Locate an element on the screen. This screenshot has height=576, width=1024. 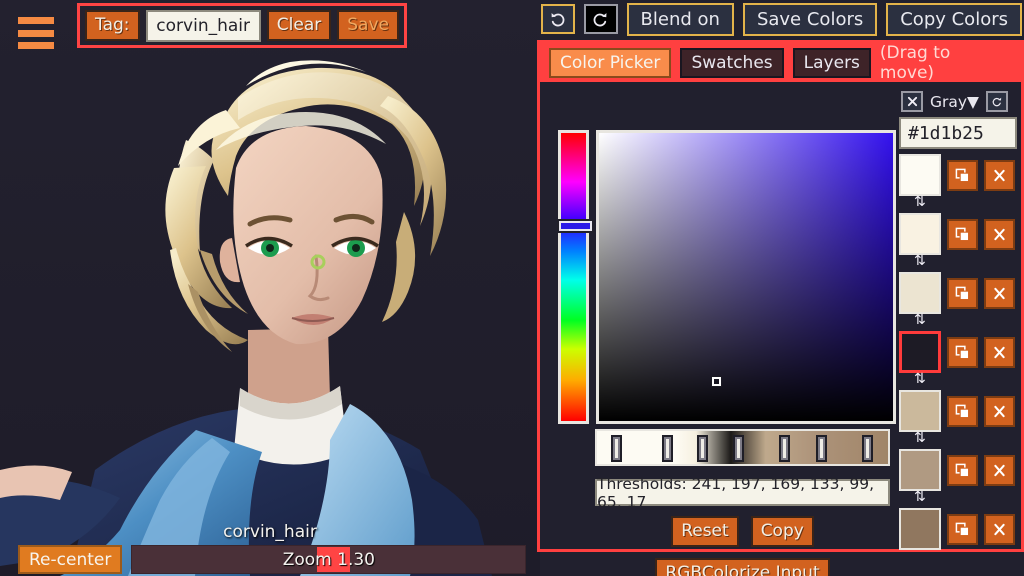
threshold-actions: Reset Copy is located at coordinates (742, 531).